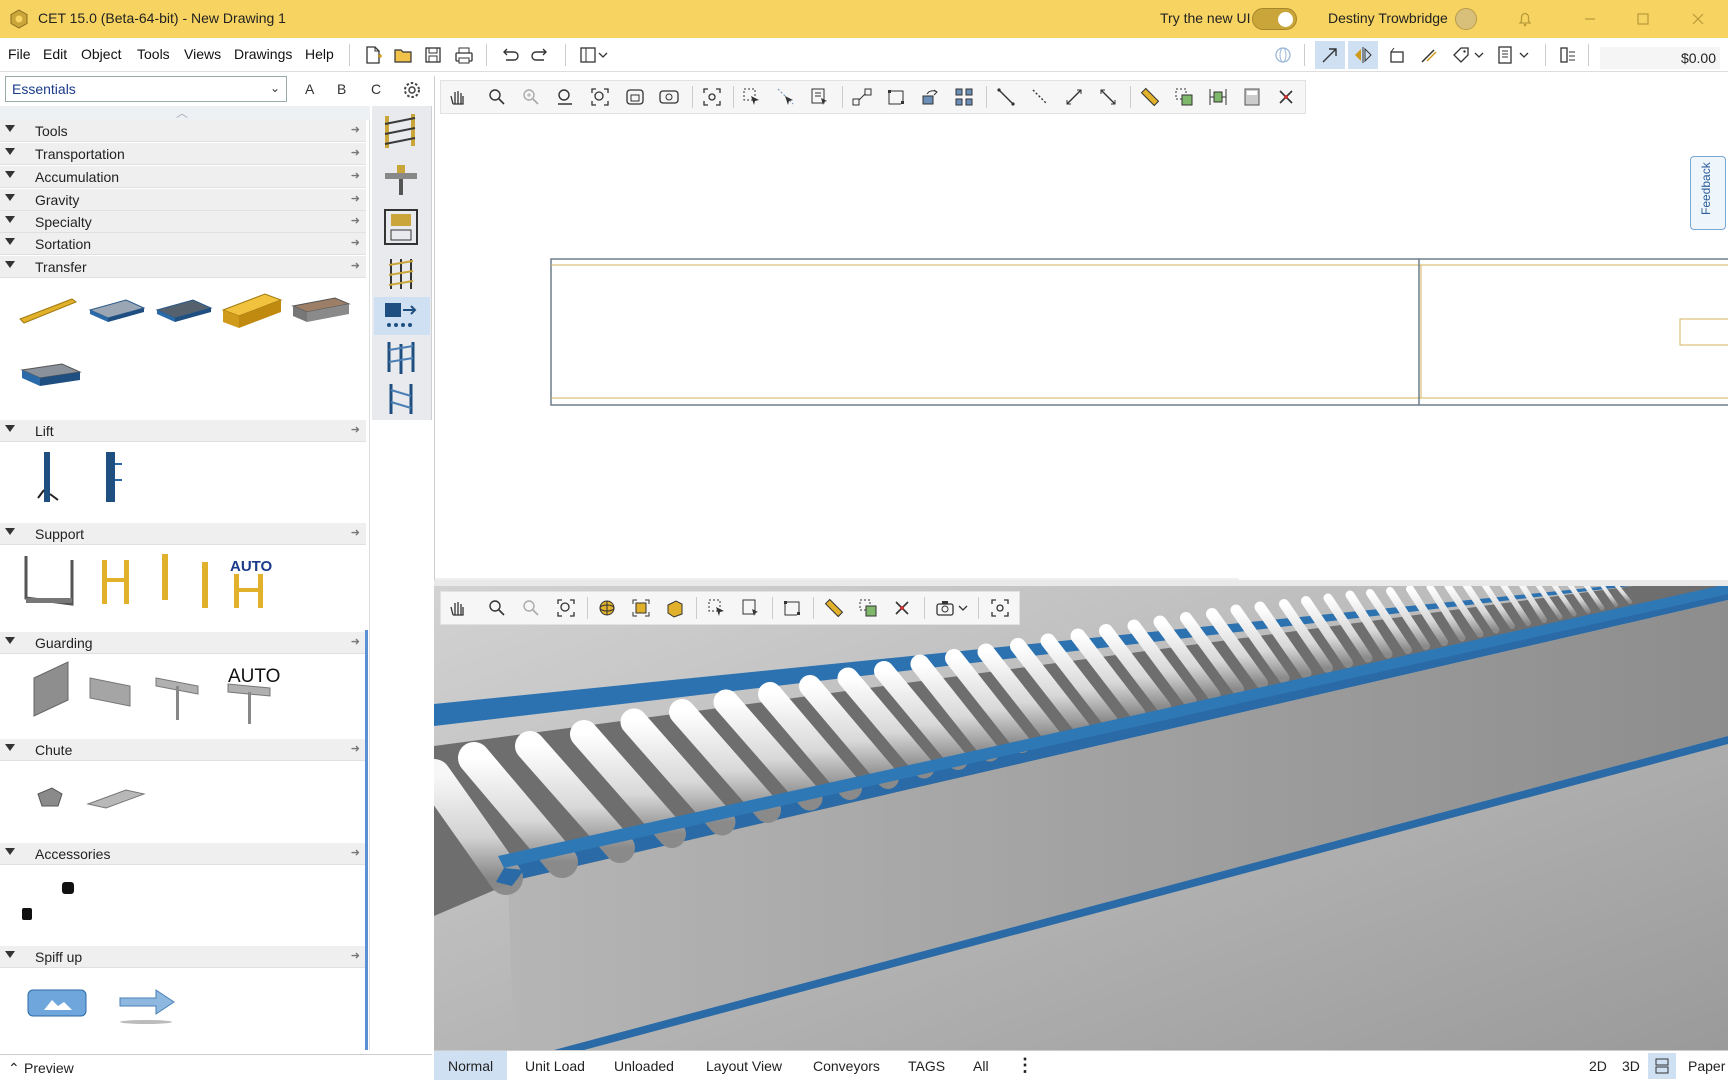  Describe the element at coordinates (497, 97) in the screenshot. I see `zoom-icon` at that location.